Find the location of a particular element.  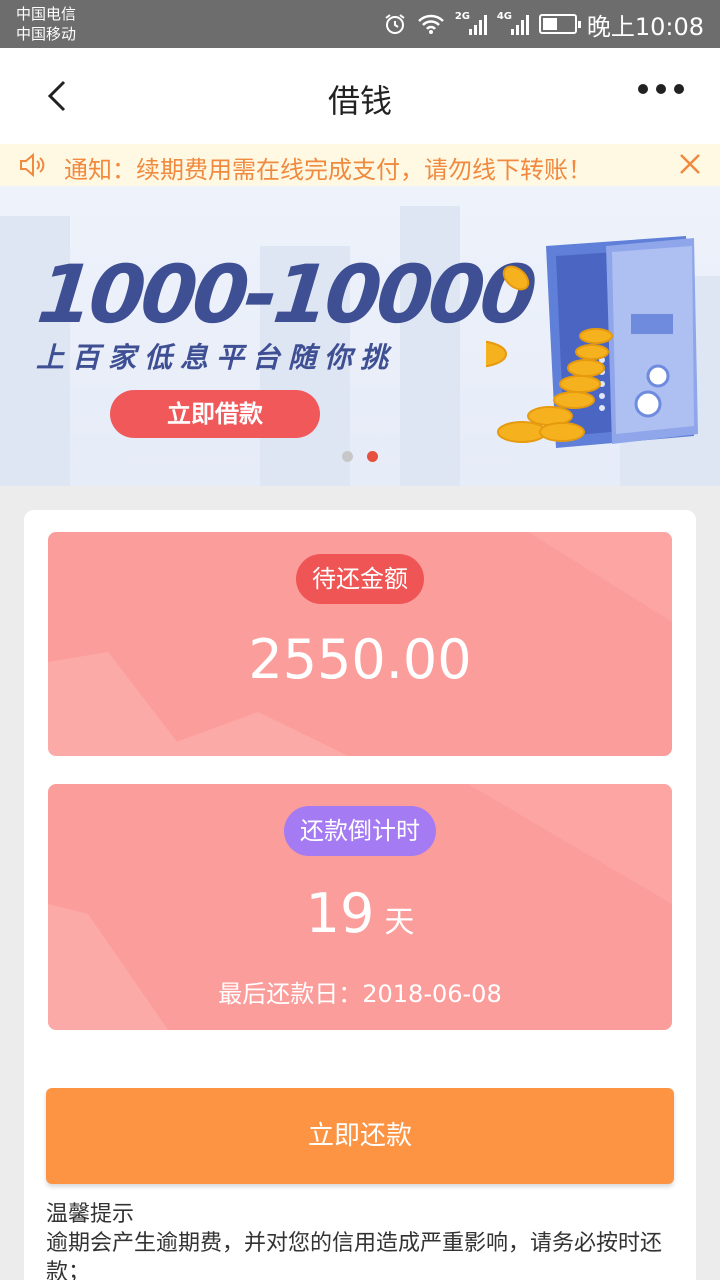

nav-header: 借钱 is located at coordinates (360, 96).